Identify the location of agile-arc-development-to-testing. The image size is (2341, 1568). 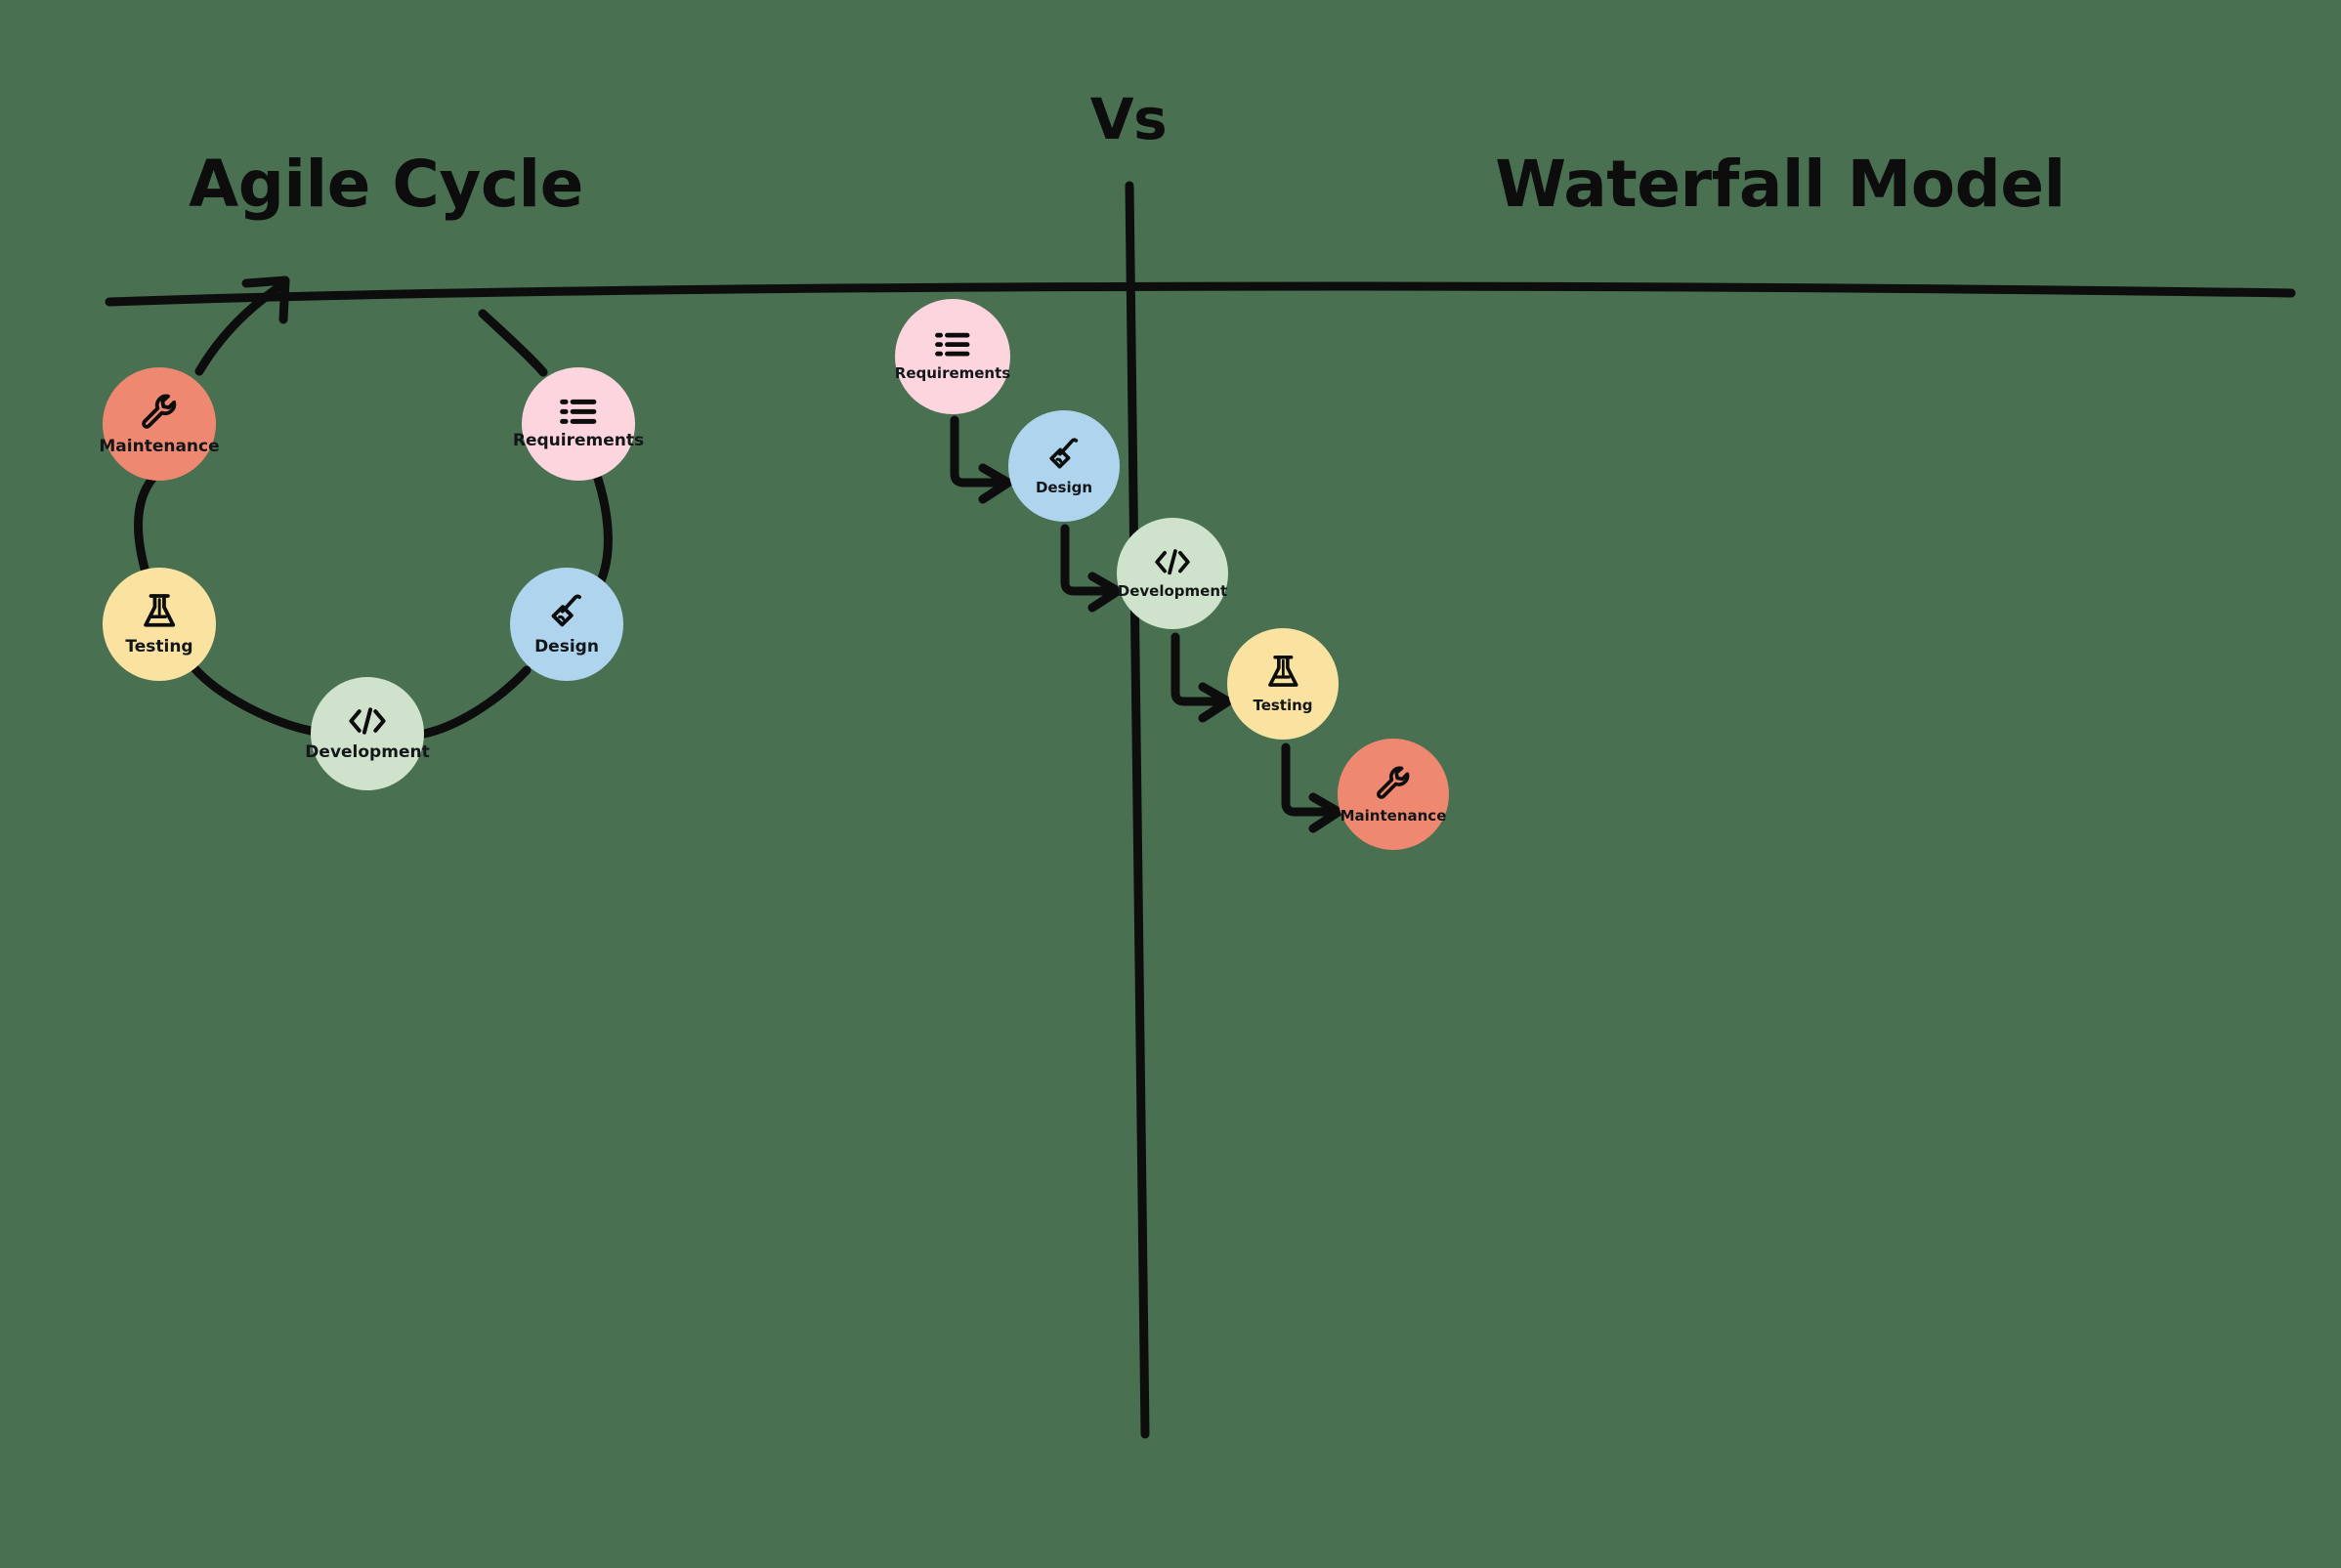
(253, 699).